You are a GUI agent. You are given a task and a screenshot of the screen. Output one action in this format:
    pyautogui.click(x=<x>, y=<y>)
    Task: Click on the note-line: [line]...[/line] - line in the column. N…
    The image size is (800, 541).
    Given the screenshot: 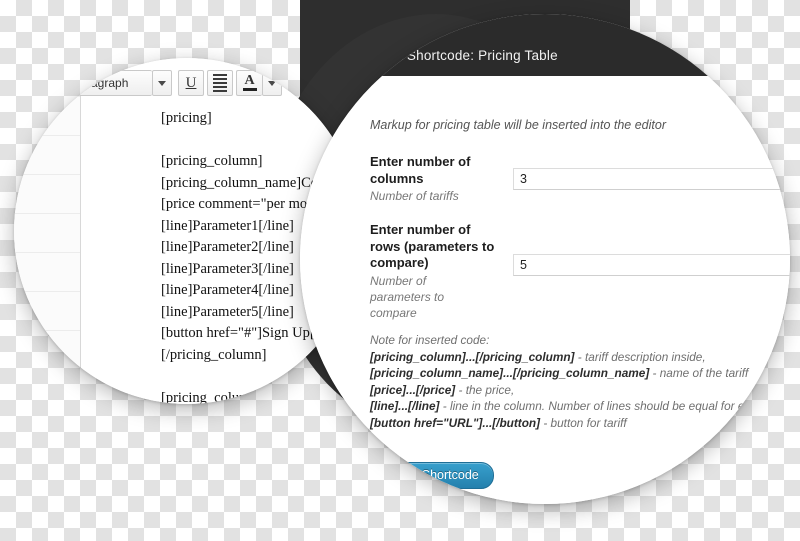 What is the action you would take?
    pyautogui.click(x=580, y=406)
    